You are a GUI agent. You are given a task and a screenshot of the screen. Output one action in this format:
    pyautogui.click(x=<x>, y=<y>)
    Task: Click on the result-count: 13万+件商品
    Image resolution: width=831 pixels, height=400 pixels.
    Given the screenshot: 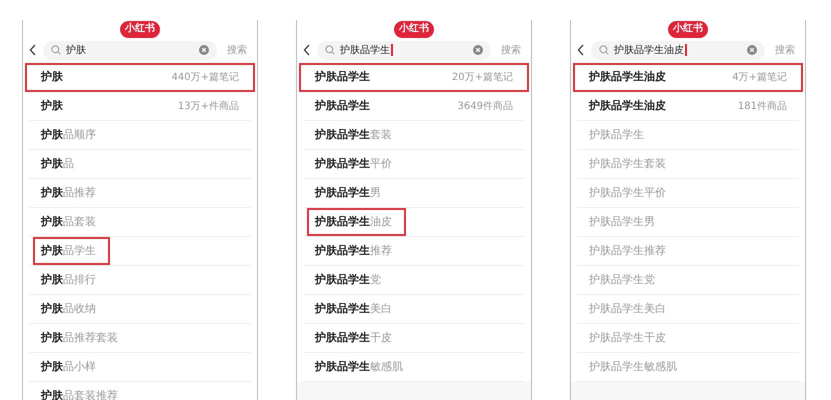 What is the action you would take?
    pyautogui.click(x=208, y=107)
    